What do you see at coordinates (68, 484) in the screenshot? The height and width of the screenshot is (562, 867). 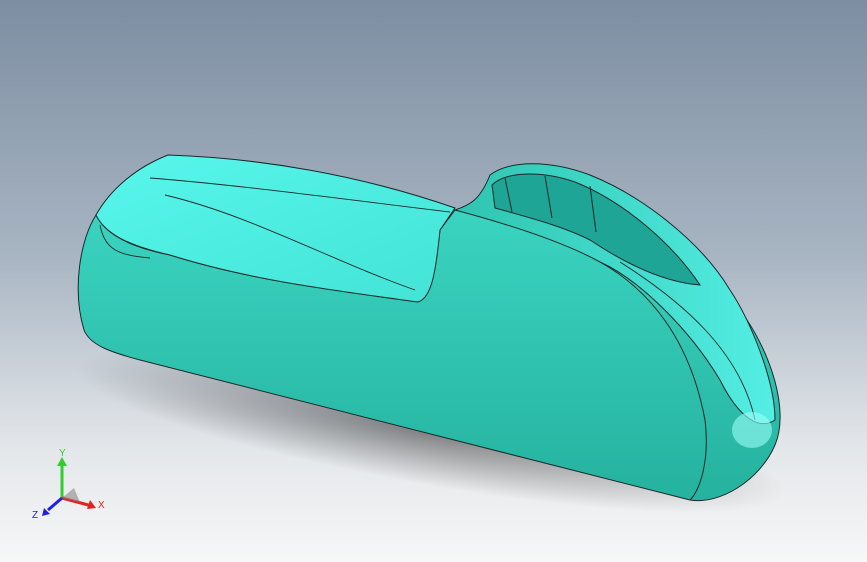 I see `axis-triad: Y X Z` at bounding box center [68, 484].